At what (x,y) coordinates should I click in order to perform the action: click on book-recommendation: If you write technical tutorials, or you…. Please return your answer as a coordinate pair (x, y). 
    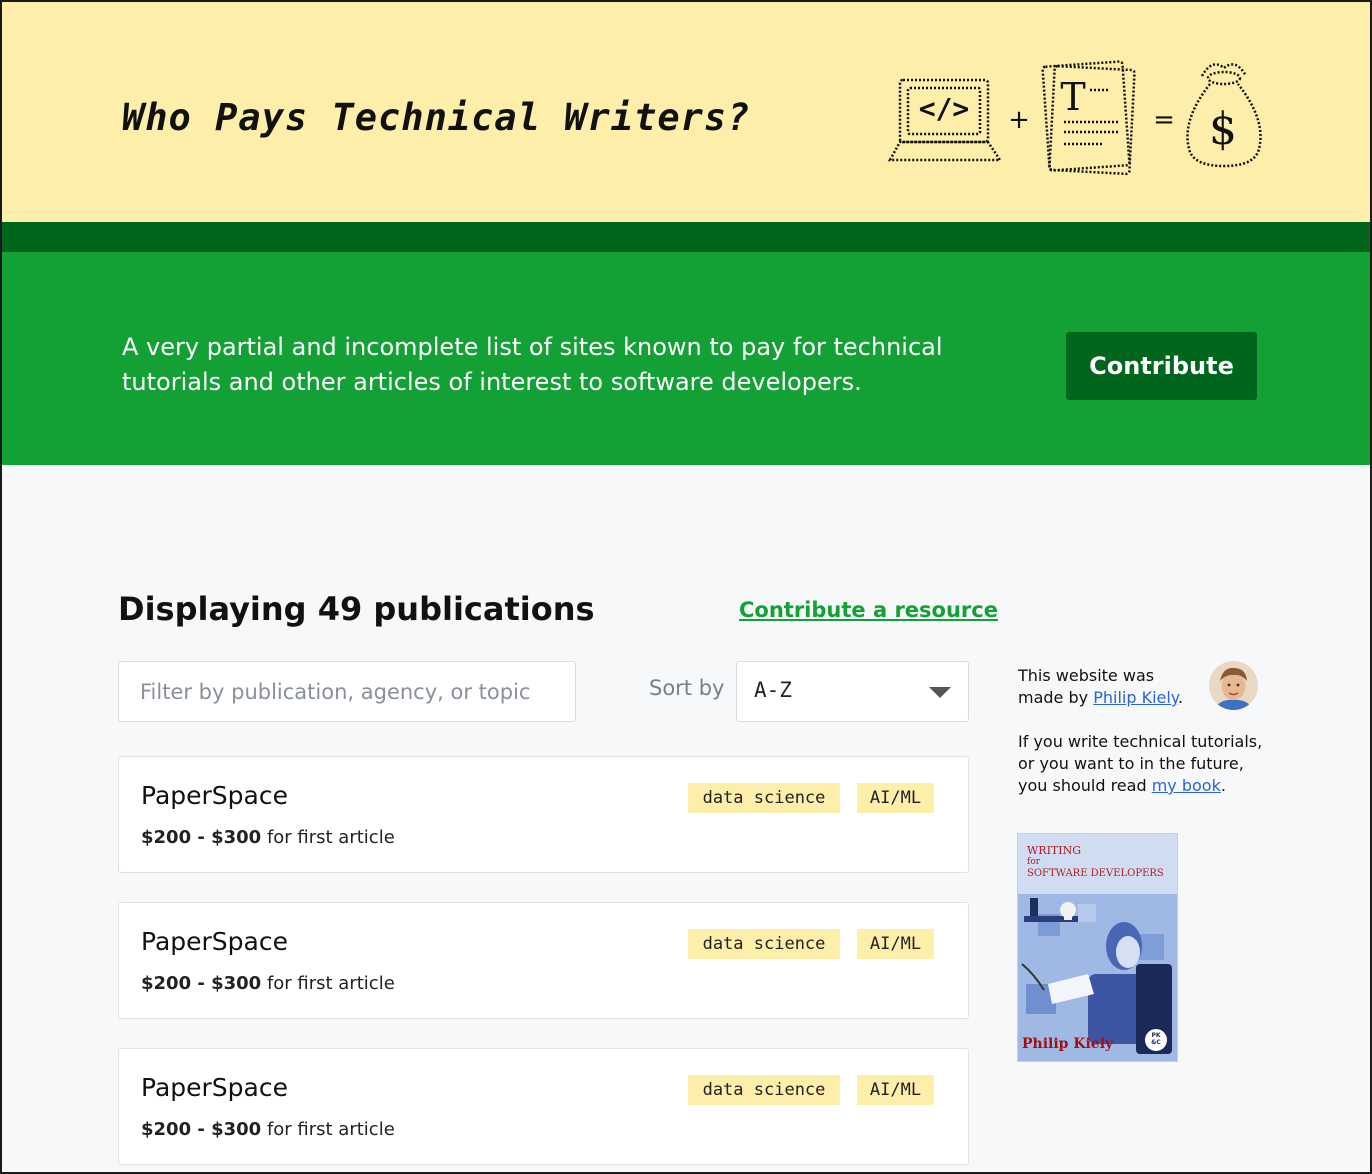
    Looking at the image, I should click on (1143, 764).